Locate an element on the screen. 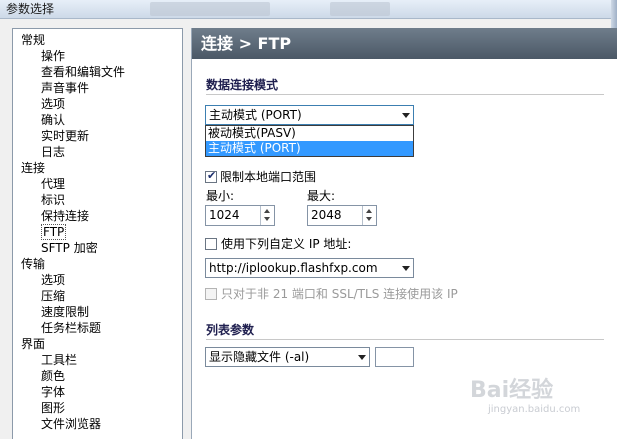 This screenshot has width=617, height=439. tree-item: 日志 is located at coordinates (53, 152).